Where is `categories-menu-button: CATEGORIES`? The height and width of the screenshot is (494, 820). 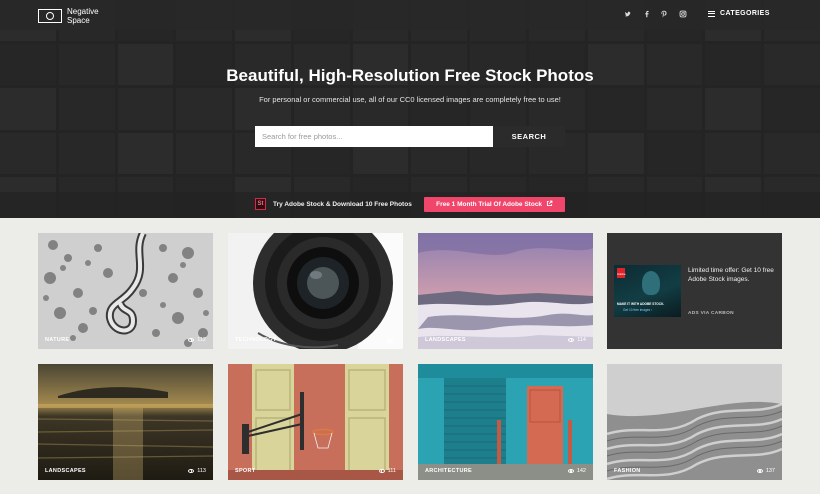 categories-menu-button: CATEGORIES is located at coordinates (739, 13).